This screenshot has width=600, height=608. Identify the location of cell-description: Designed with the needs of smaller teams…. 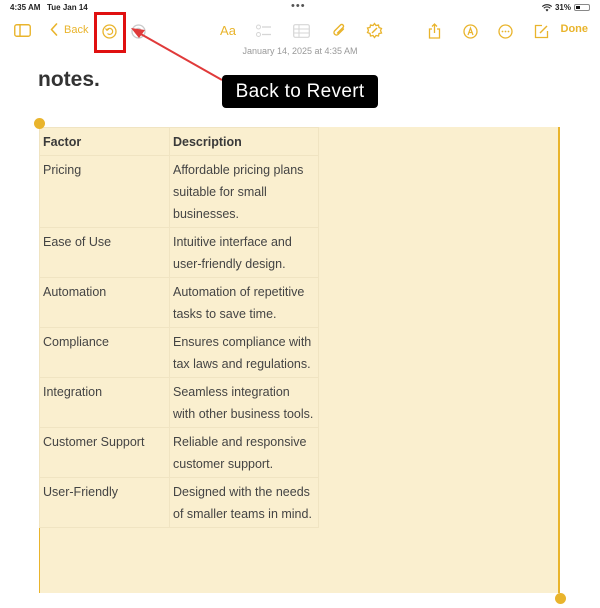
(244, 502).